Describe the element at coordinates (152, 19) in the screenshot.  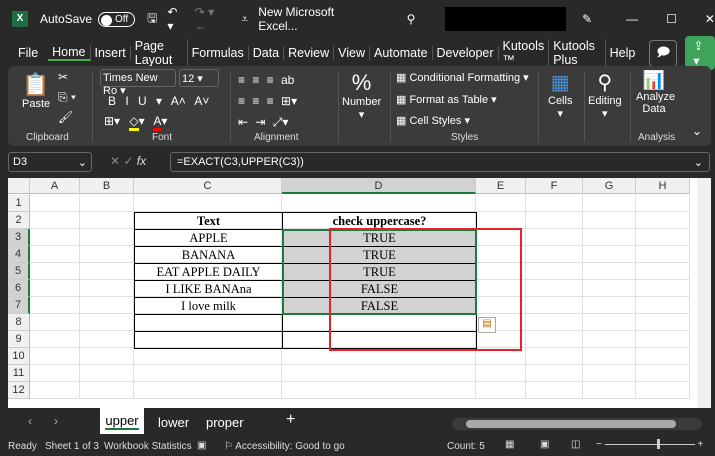
I see `save-icon: 🖫` at that location.